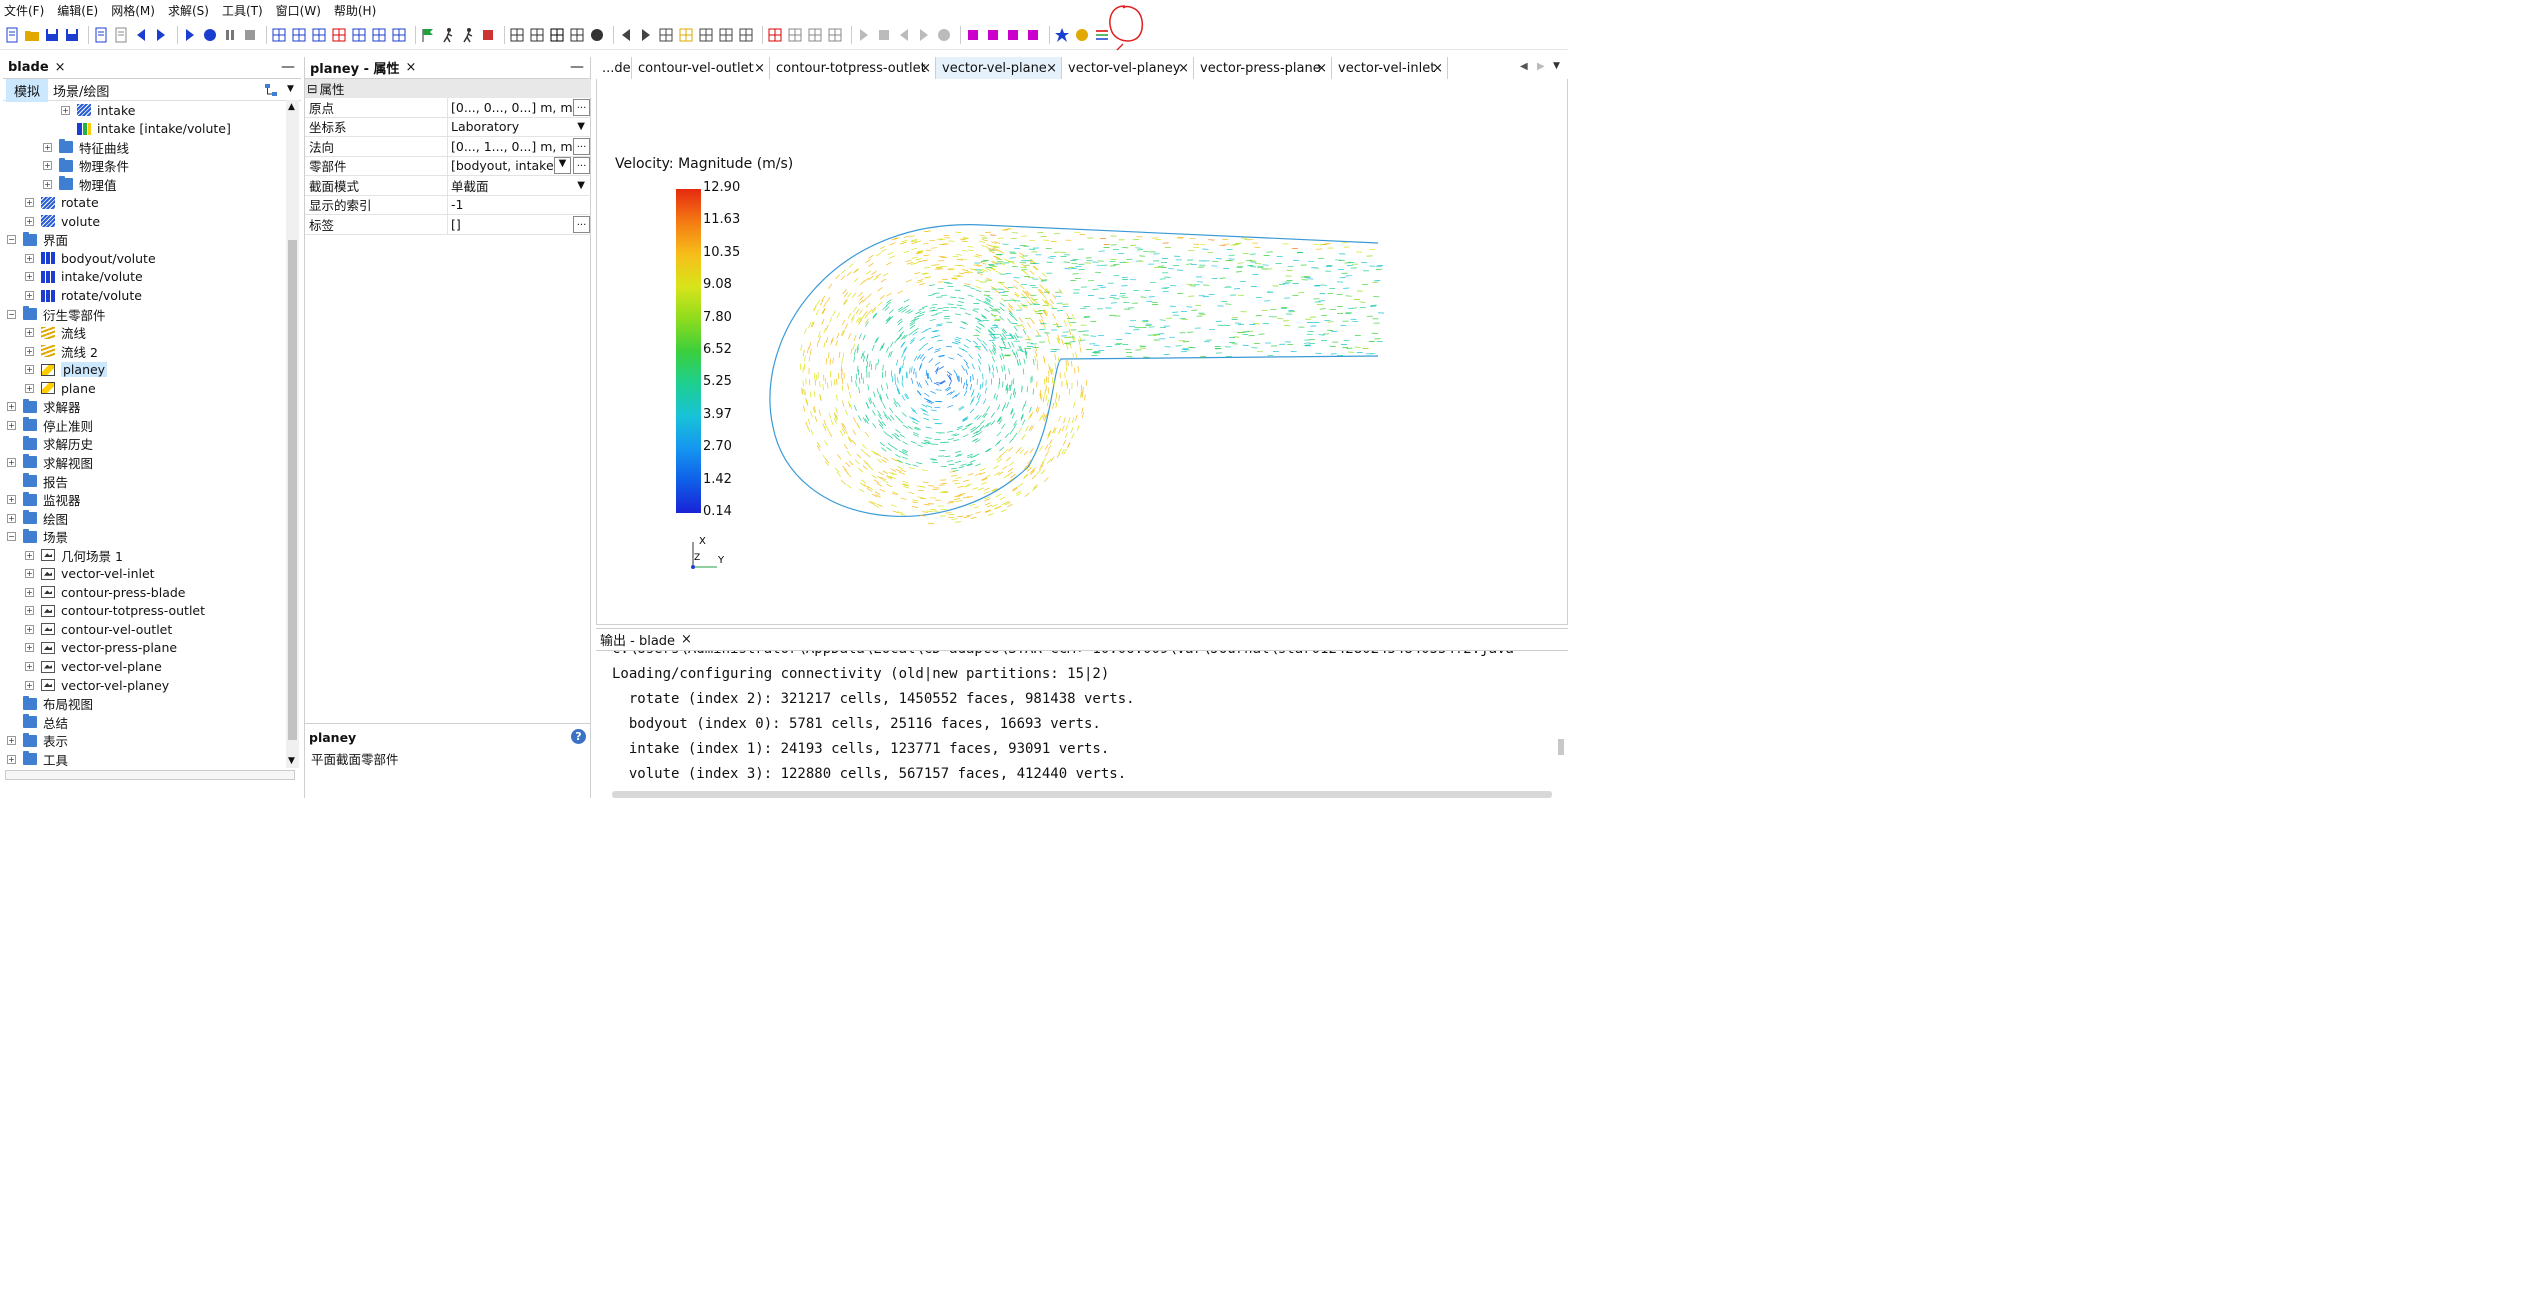 This screenshot has height=1291, width=2536. What do you see at coordinates (1390, 68) in the screenshot?
I see `scene-tab: vector-vel-inlet ×` at bounding box center [1390, 68].